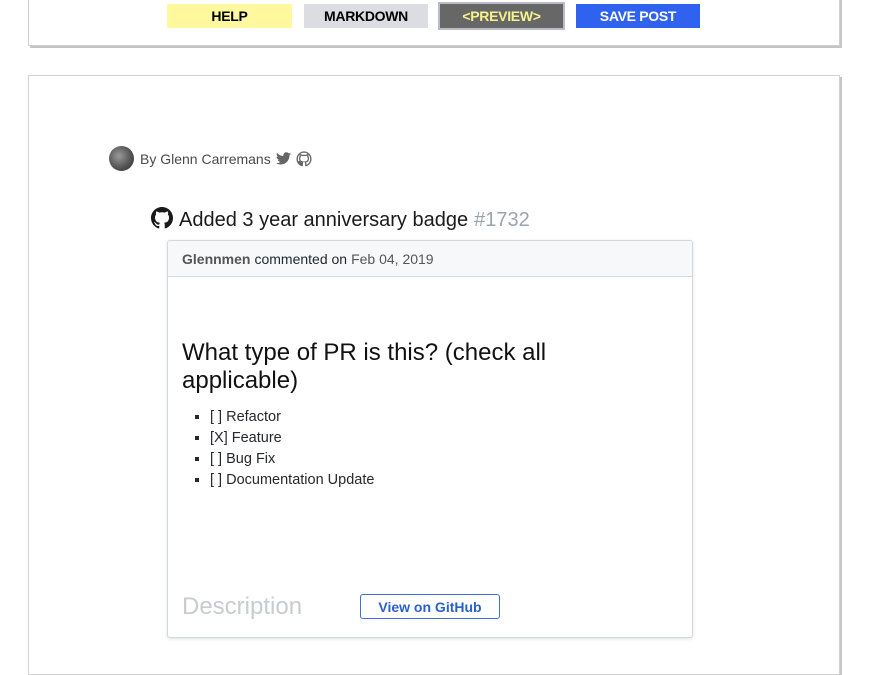 The height and width of the screenshot is (675, 880). I want to click on list-item: [ ] Bug Fix, so click(292, 459).